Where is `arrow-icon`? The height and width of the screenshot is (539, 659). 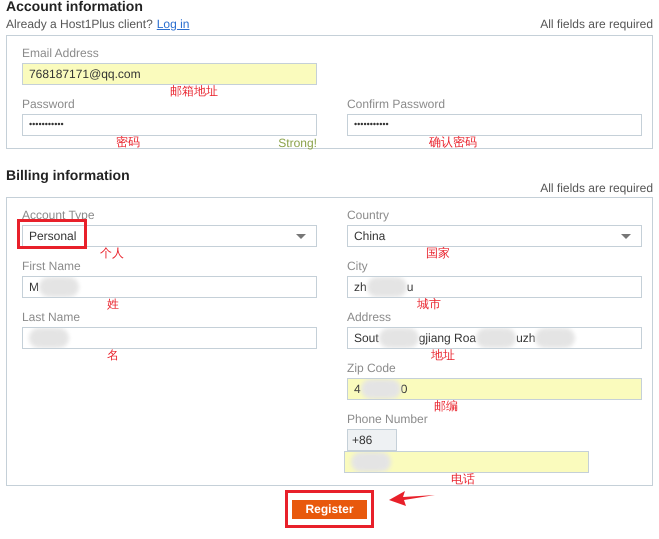 arrow-icon is located at coordinates (412, 498).